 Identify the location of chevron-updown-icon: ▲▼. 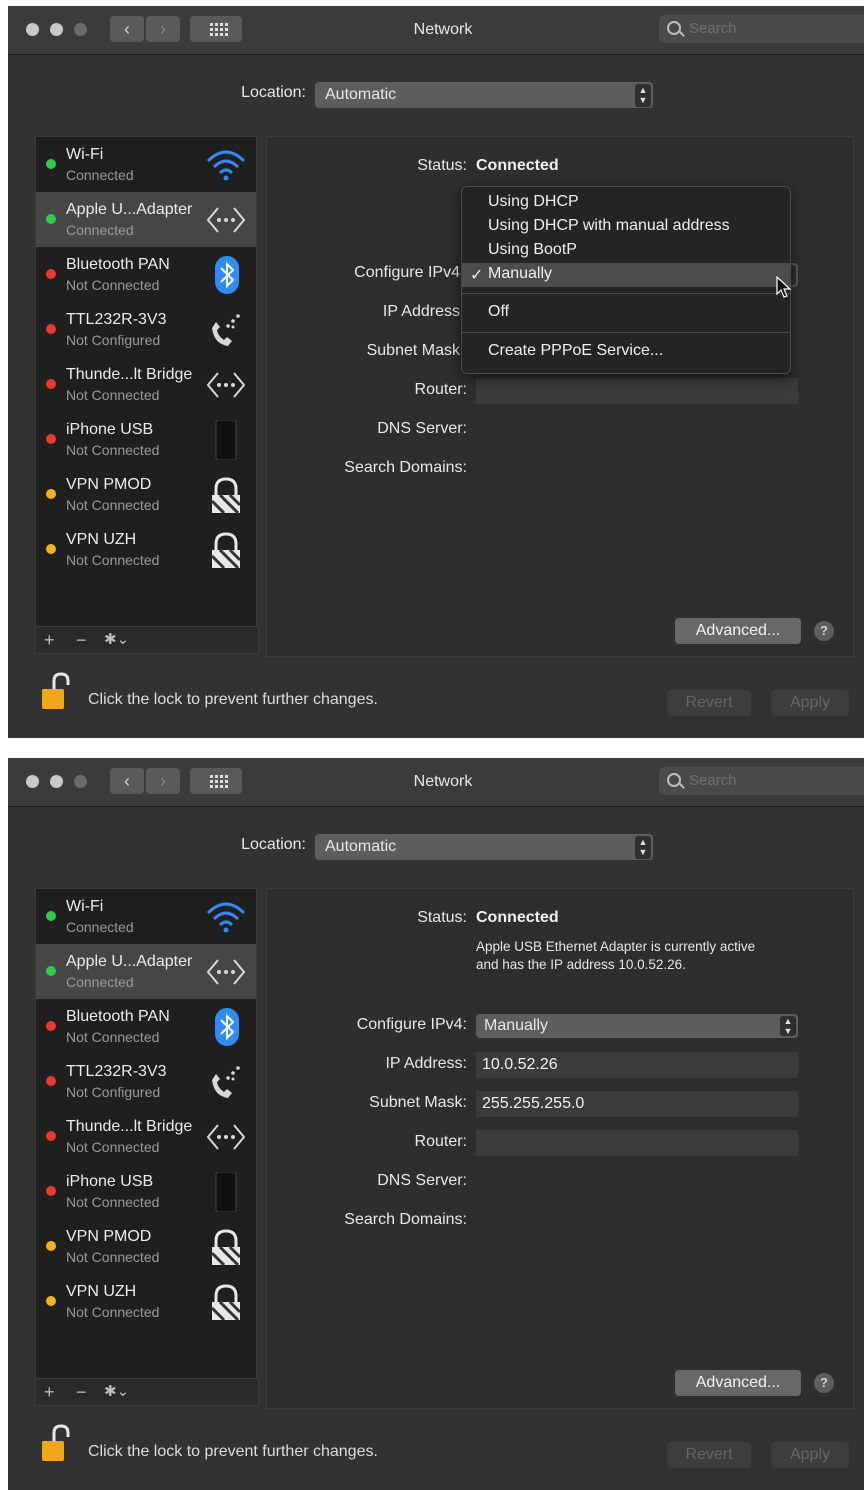
(643, 847).